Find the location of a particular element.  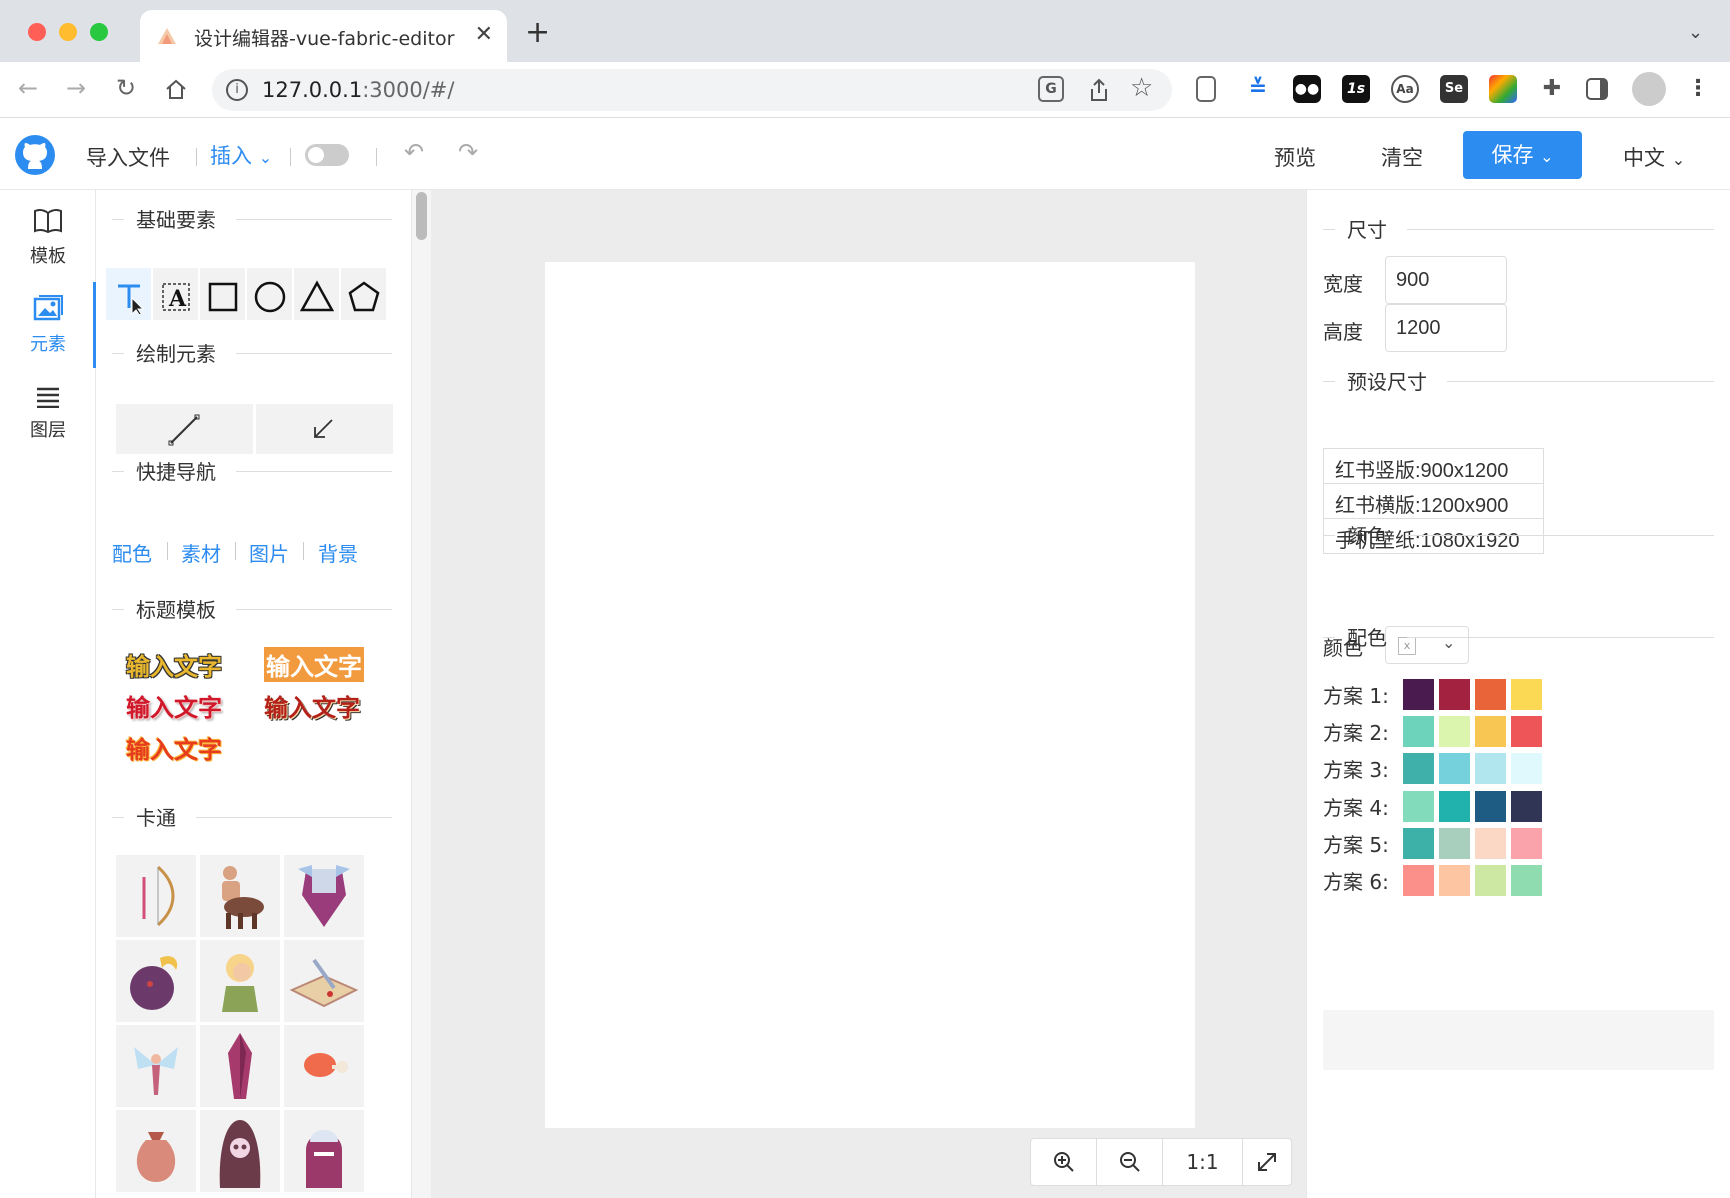

reader-icon is located at coordinates (1206, 89).